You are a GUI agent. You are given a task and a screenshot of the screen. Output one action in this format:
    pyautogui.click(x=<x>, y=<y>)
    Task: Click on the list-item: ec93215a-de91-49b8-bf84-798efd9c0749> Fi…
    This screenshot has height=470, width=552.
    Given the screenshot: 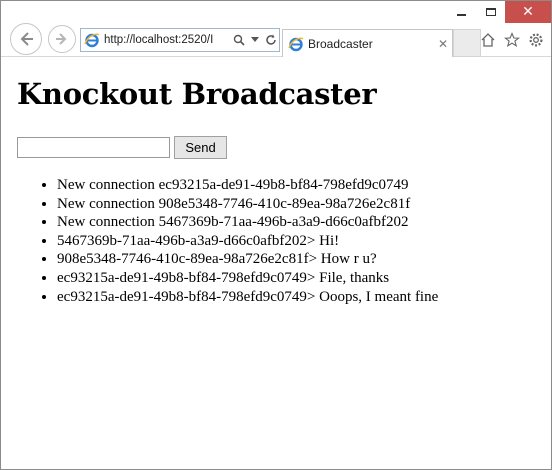 What is the action you would take?
    pyautogui.click(x=247, y=278)
    